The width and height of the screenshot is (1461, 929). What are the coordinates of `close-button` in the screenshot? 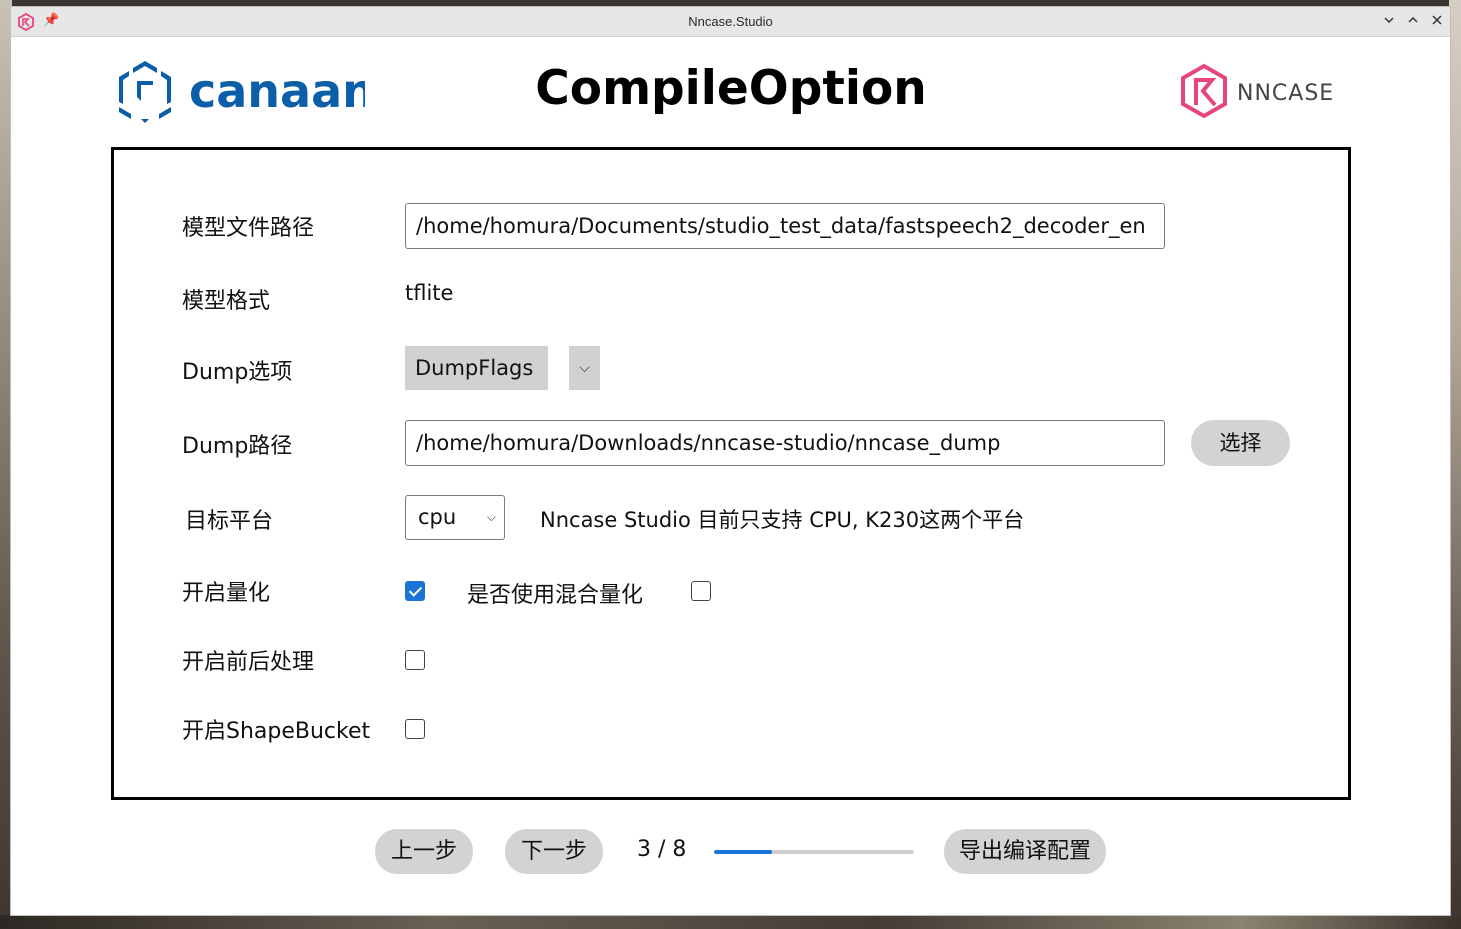 It's located at (1437, 22).